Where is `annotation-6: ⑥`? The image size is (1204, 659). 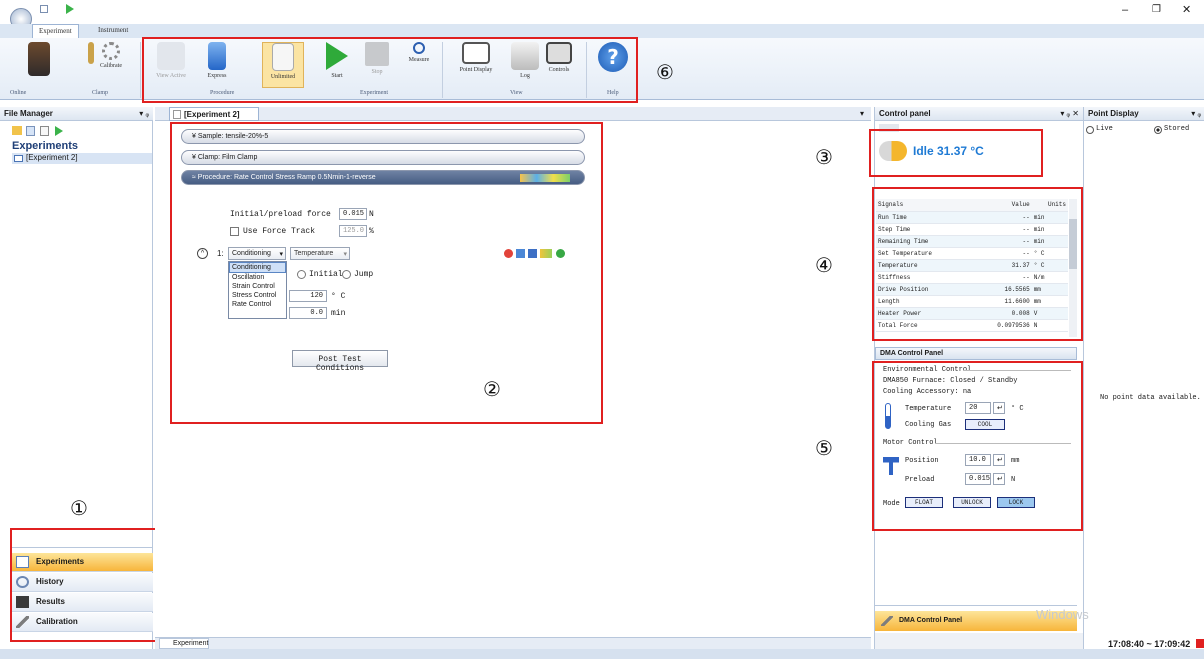 annotation-6: ⑥ is located at coordinates (665, 72).